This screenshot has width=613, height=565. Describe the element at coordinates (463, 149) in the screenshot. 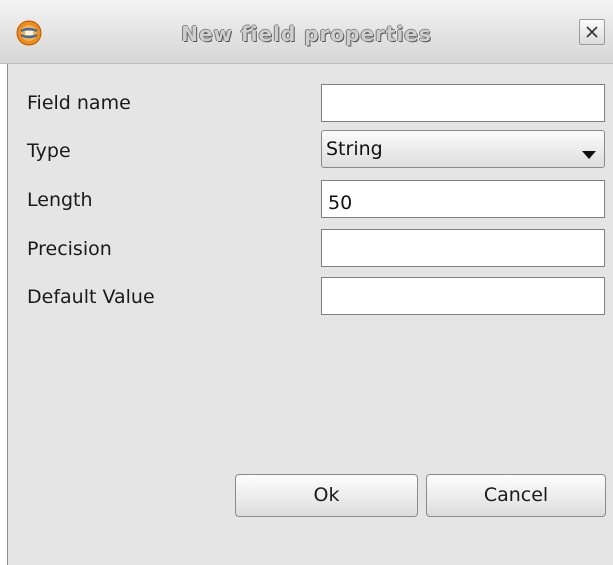

I see `type-select: String` at that location.